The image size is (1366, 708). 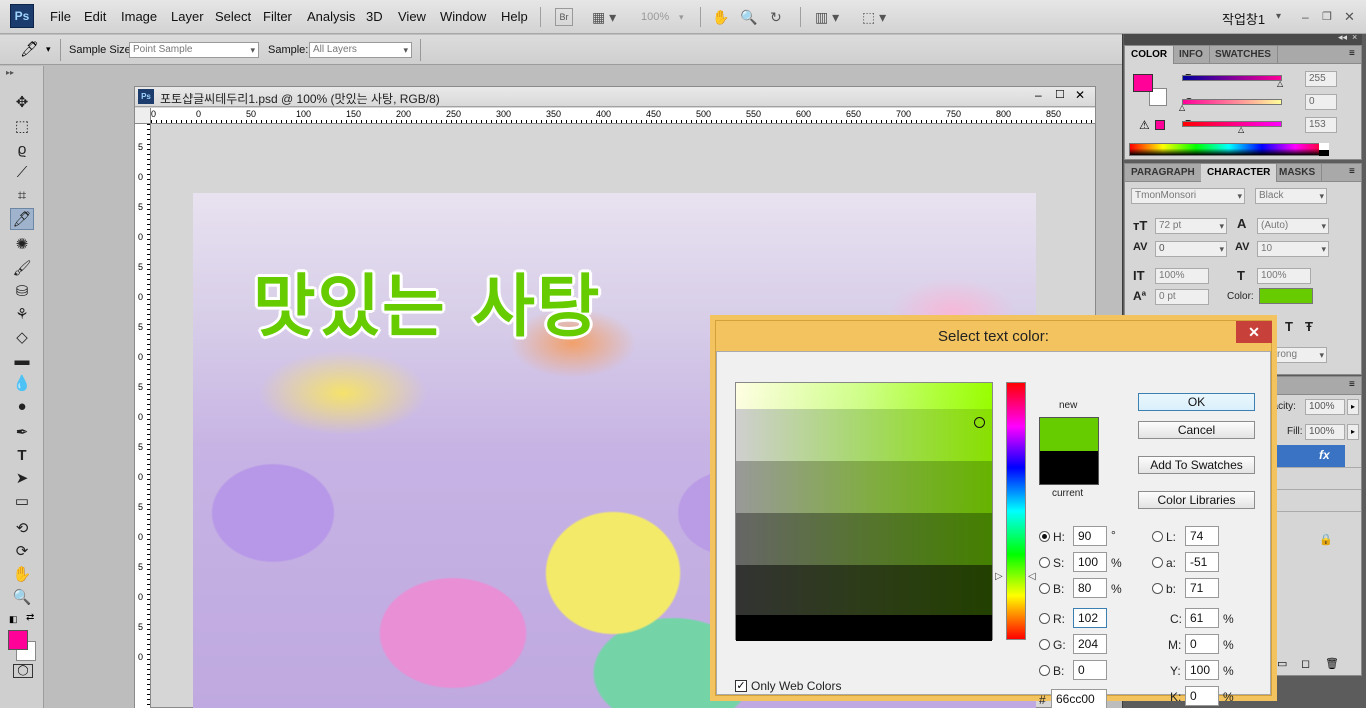 What do you see at coordinates (29, 49) in the screenshot?
I see `eyedropper-icon: 🖊` at bounding box center [29, 49].